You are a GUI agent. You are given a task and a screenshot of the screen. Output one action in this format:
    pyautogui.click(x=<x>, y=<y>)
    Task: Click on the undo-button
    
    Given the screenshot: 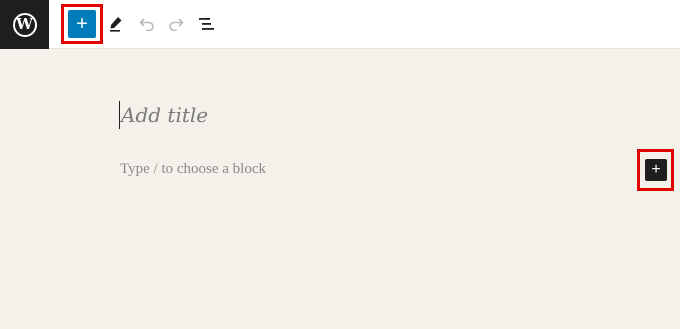 What is the action you would take?
    pyautogui.click(x=147, y=24)
    